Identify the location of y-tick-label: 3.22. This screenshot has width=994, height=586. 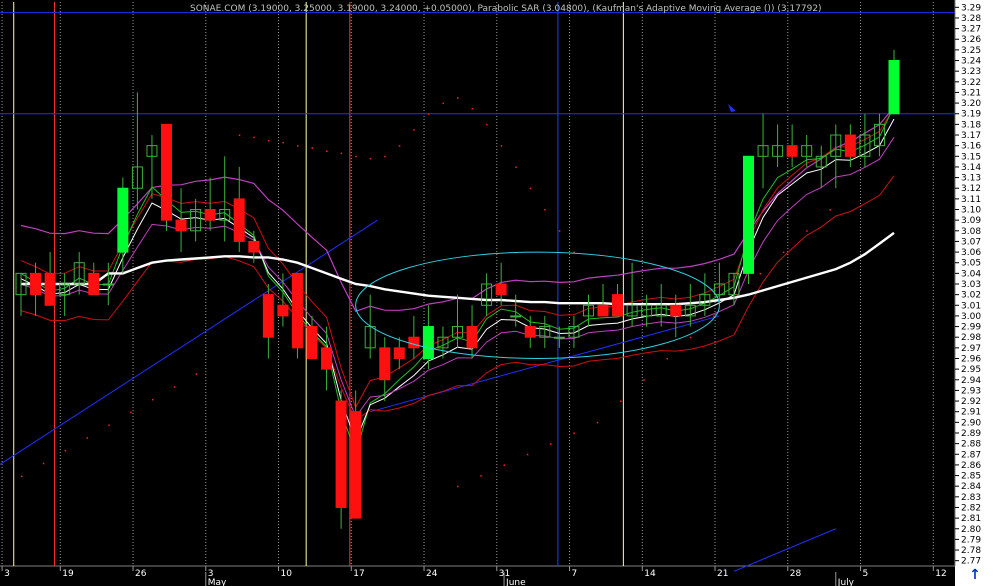
(971, 83).